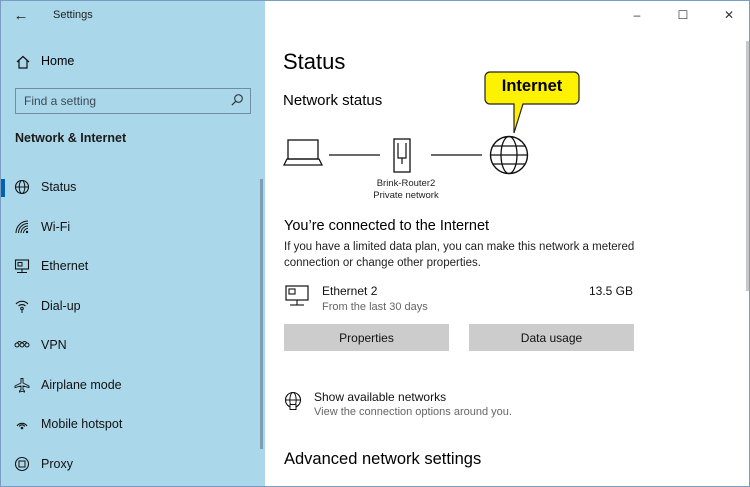 The image size is (750, 487). Describe the element at coordinates (54, 345) in the screenshot. I see `sidebar-item-label: VPN` at that location.